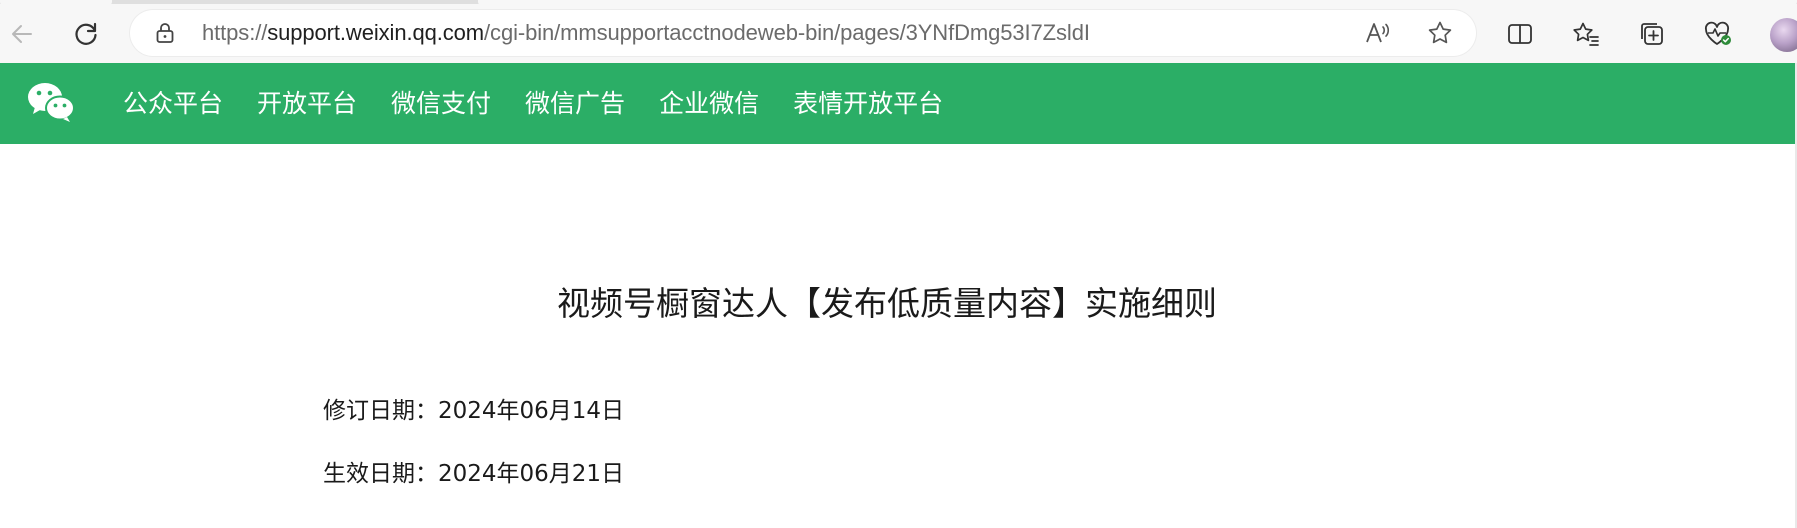  What do you see at coordinates (531, 474) in the screenshot?
I see `effective-date-value: 2024年06月21日` at bounding box center [531, 474].